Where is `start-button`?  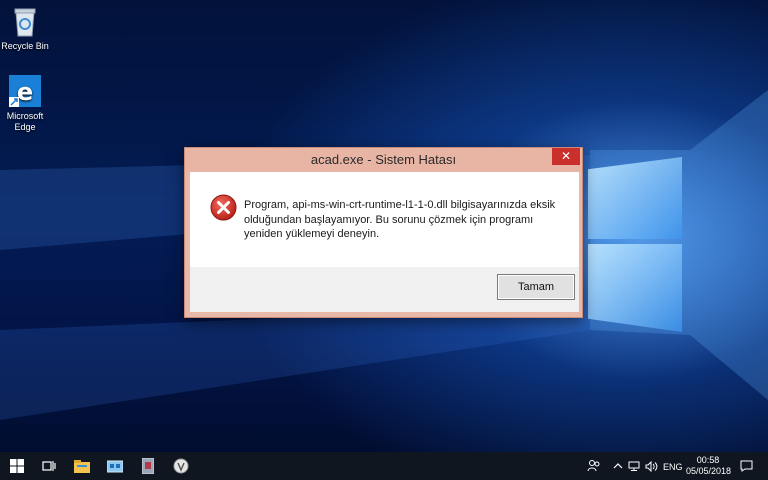
start-button is located at coordinates (17, 466).